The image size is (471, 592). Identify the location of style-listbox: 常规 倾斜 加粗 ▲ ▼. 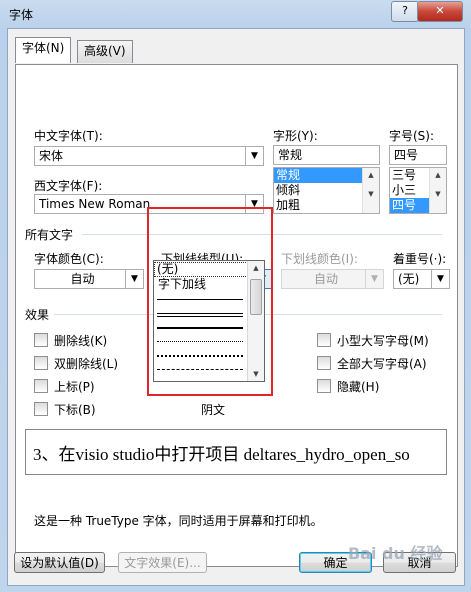
(326, 190).